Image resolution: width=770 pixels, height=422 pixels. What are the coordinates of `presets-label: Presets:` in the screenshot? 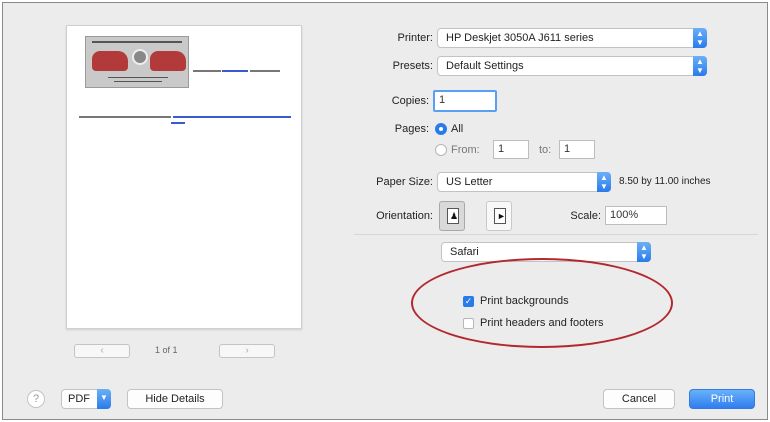 It's located at (412, 66).